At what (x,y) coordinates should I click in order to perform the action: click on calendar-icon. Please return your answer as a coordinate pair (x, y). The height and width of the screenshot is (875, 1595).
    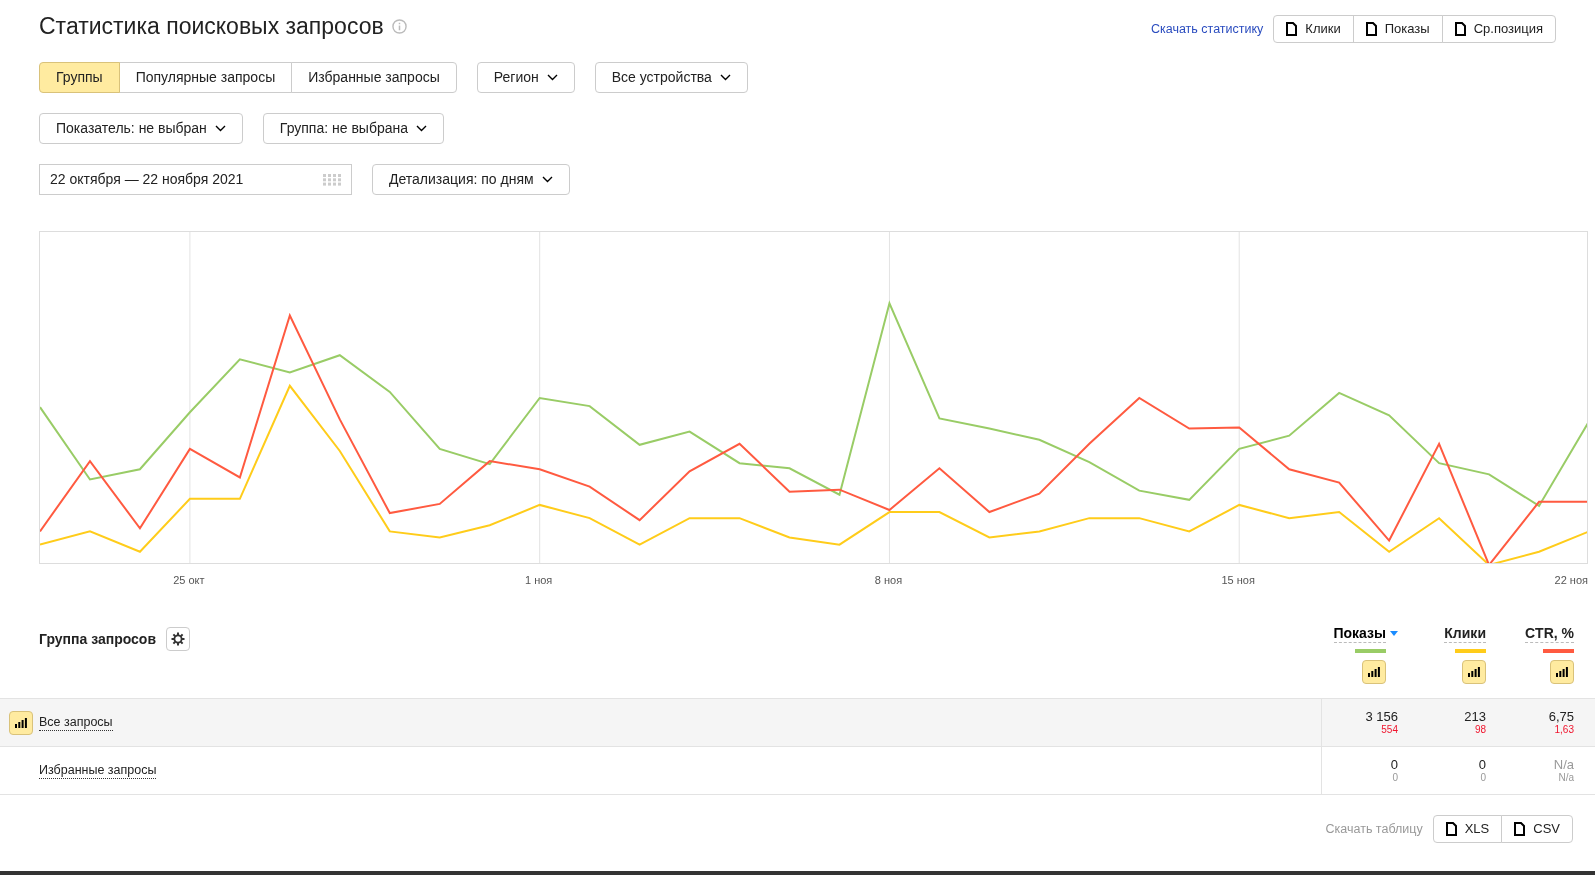
    Looking at the image, I should click on (332, 179).